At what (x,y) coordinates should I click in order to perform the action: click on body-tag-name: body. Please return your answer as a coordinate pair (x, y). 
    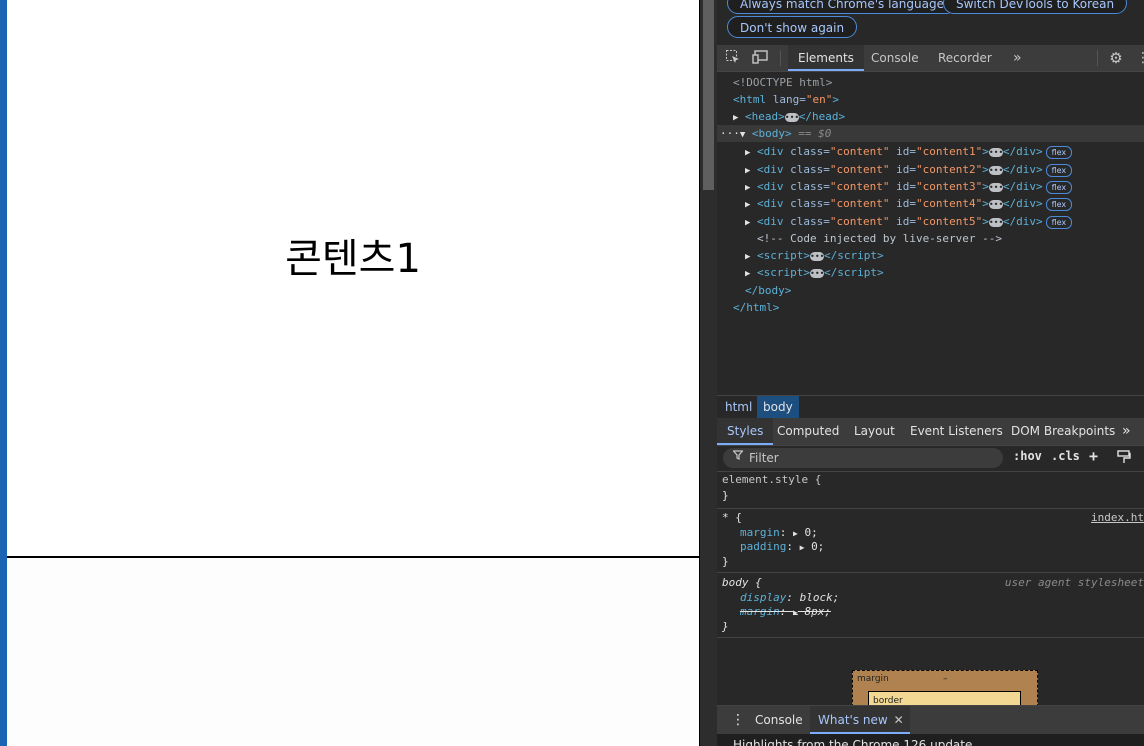
    Looking at the image, I should click on (772, 133).